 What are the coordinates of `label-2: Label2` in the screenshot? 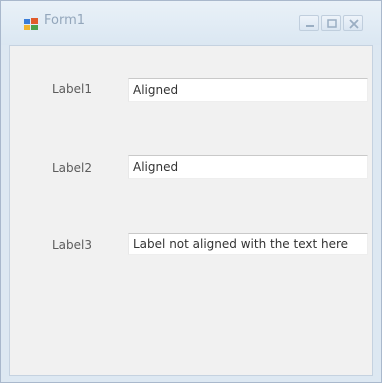 It's located at (72, 168).